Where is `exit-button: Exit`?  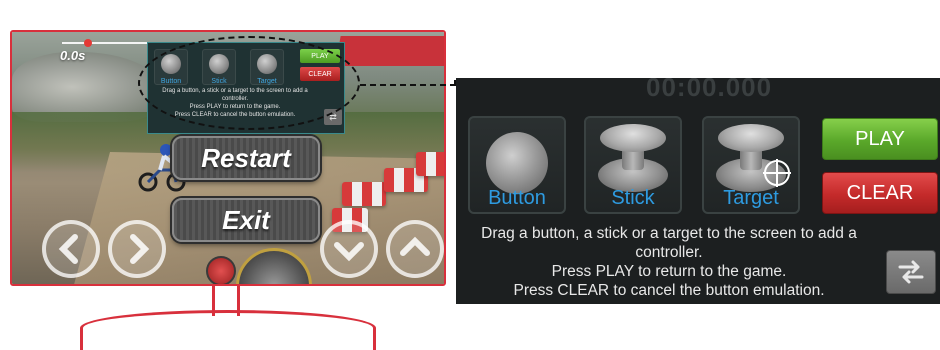
exit-button: Exit is located at coordinates (246, 220).